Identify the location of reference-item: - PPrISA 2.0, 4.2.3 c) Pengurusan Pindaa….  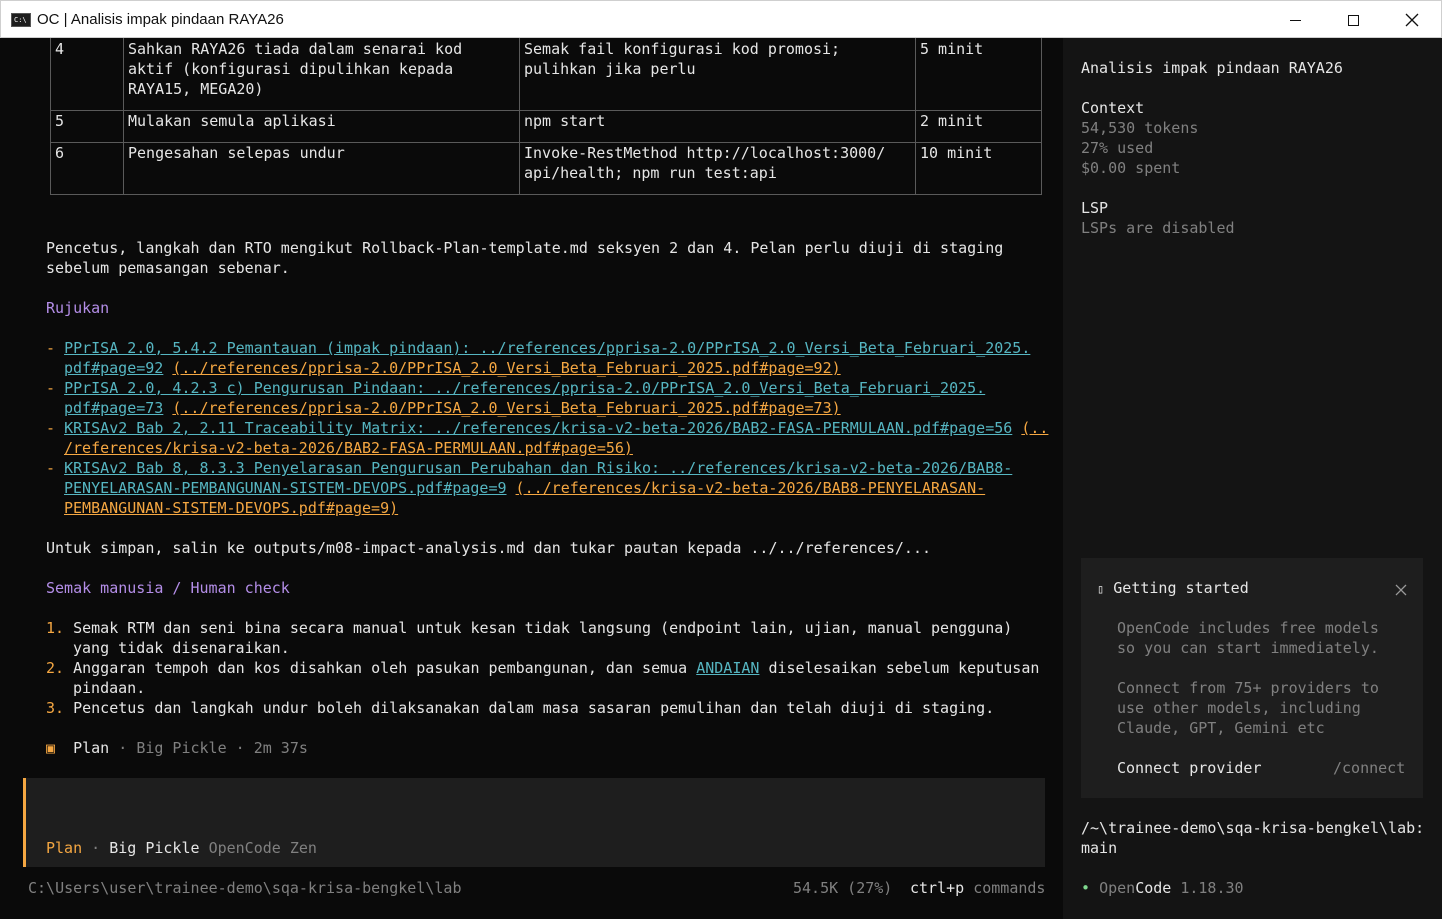
(516, 388).